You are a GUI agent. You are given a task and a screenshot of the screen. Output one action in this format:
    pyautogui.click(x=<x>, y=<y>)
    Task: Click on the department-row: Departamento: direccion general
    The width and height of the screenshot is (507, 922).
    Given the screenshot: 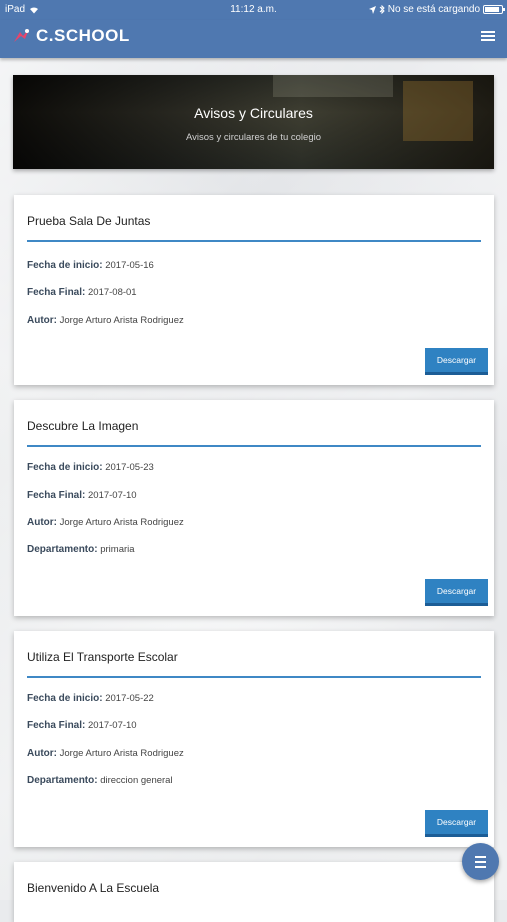 What is the action you would take?
    pyautogui.click(x=100, y=780)
    